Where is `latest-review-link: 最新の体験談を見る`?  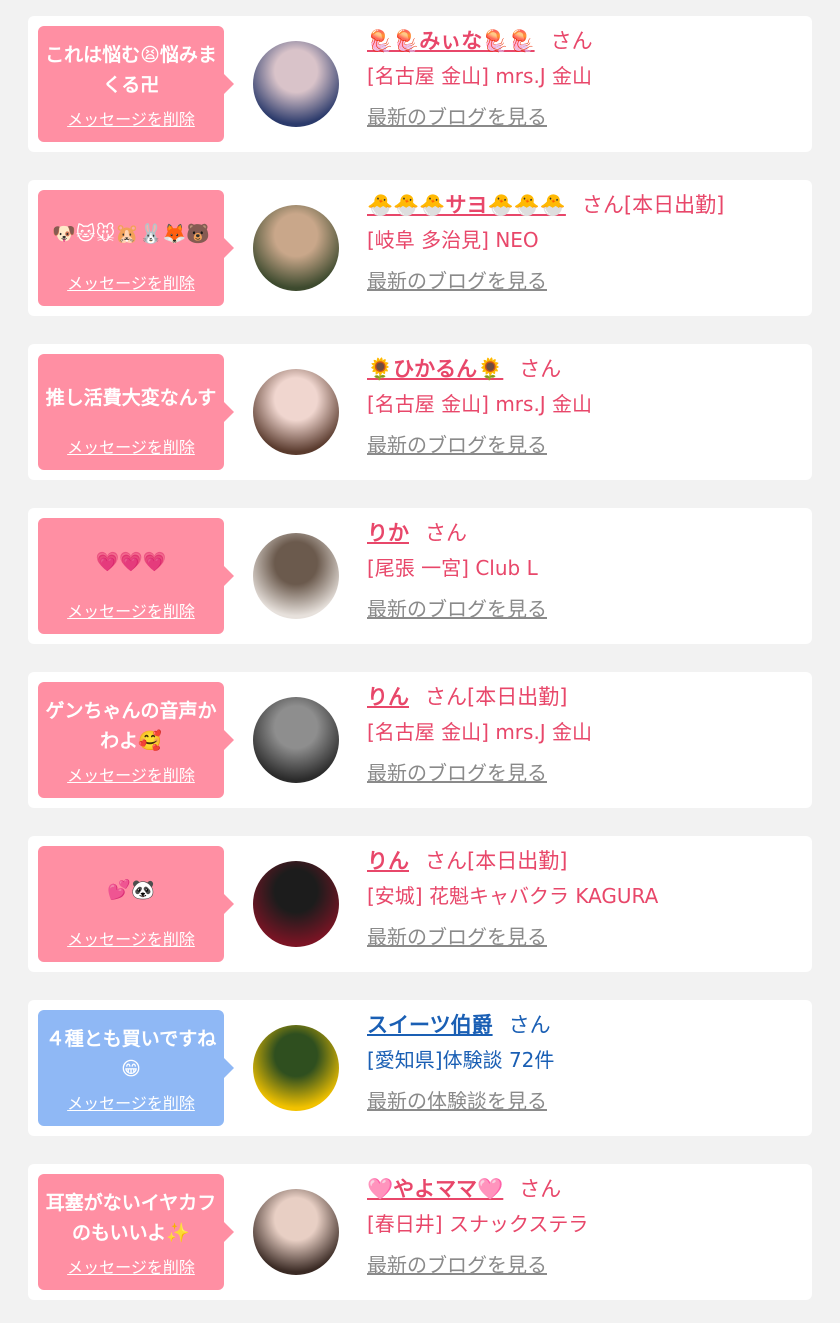 latest-review-link: 最新の体験談を見る is located at coordinates (584, 1101).